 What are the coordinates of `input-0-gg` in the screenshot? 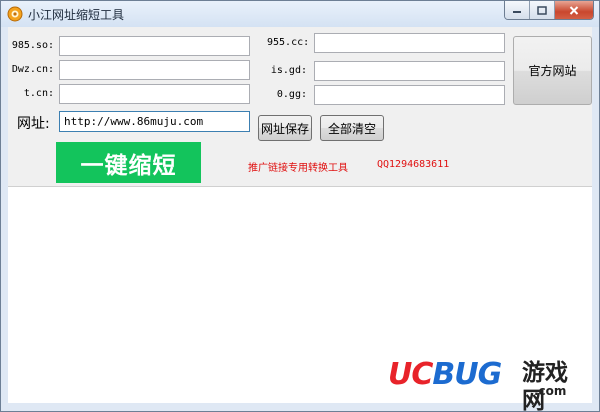 It's located at (409, 95).